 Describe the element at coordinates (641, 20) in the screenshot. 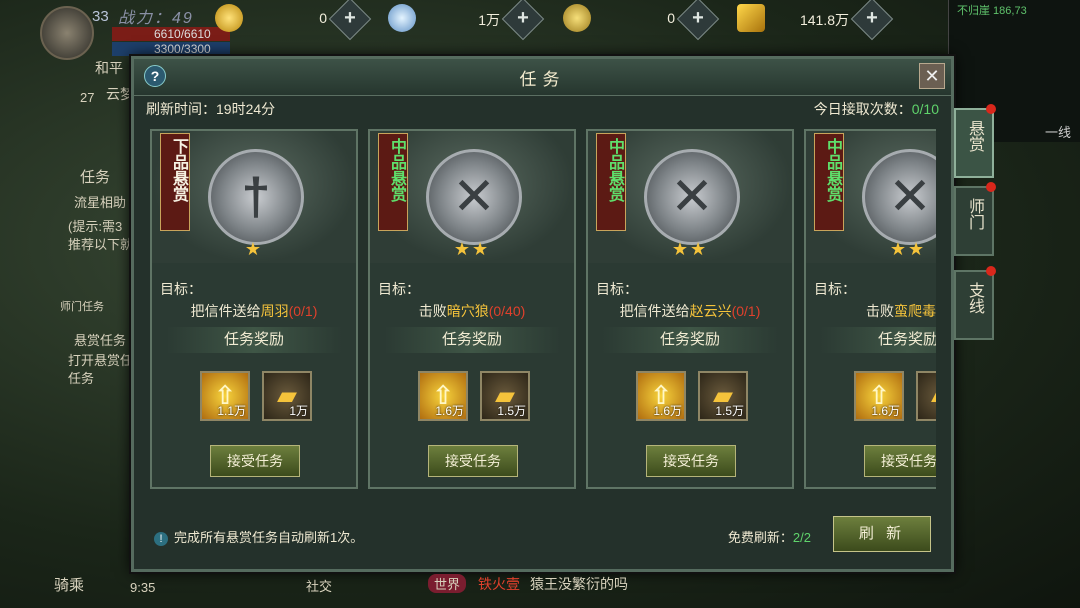

I see `resource-copper: 0 +` at that location.